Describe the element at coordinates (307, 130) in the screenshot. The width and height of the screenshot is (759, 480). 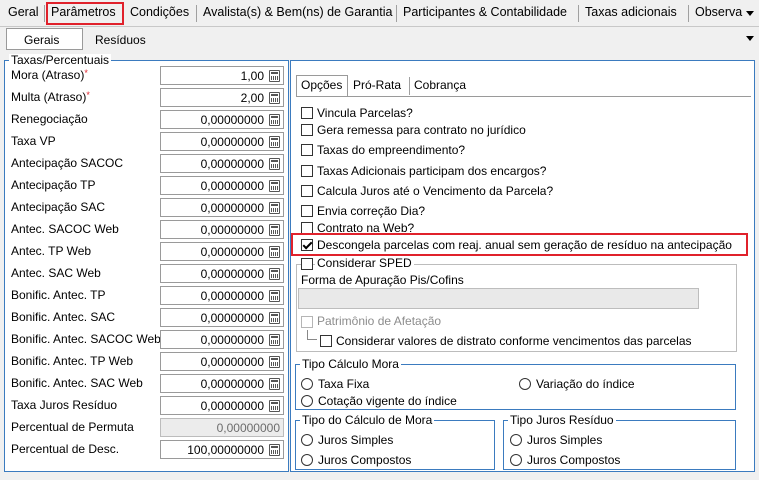
I see `gera-remessa-checkbox` at that location.